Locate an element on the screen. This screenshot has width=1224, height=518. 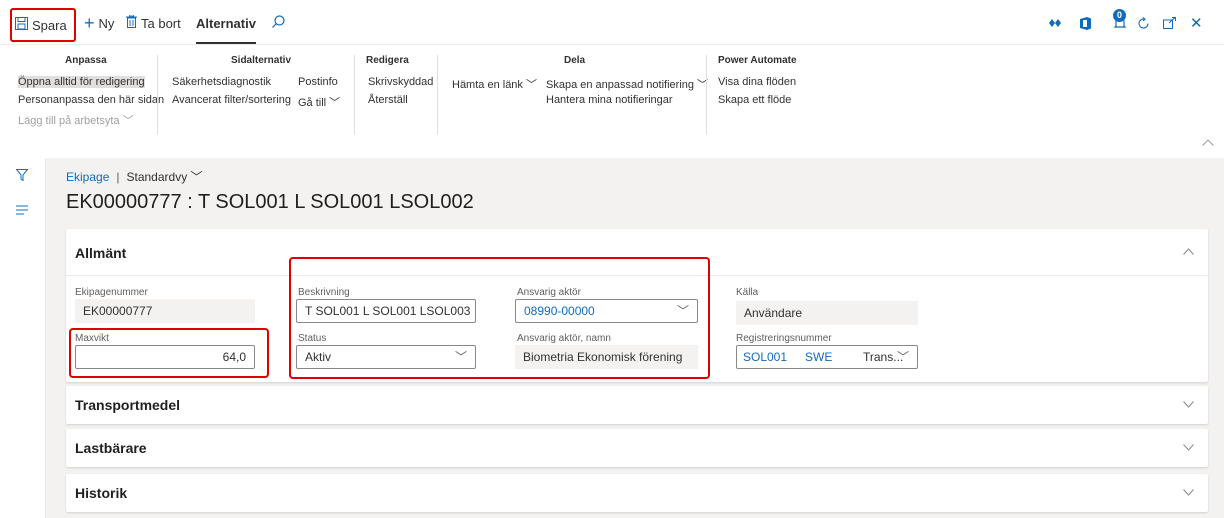
open-new-window-icon is located at coordinates (1169, 23).